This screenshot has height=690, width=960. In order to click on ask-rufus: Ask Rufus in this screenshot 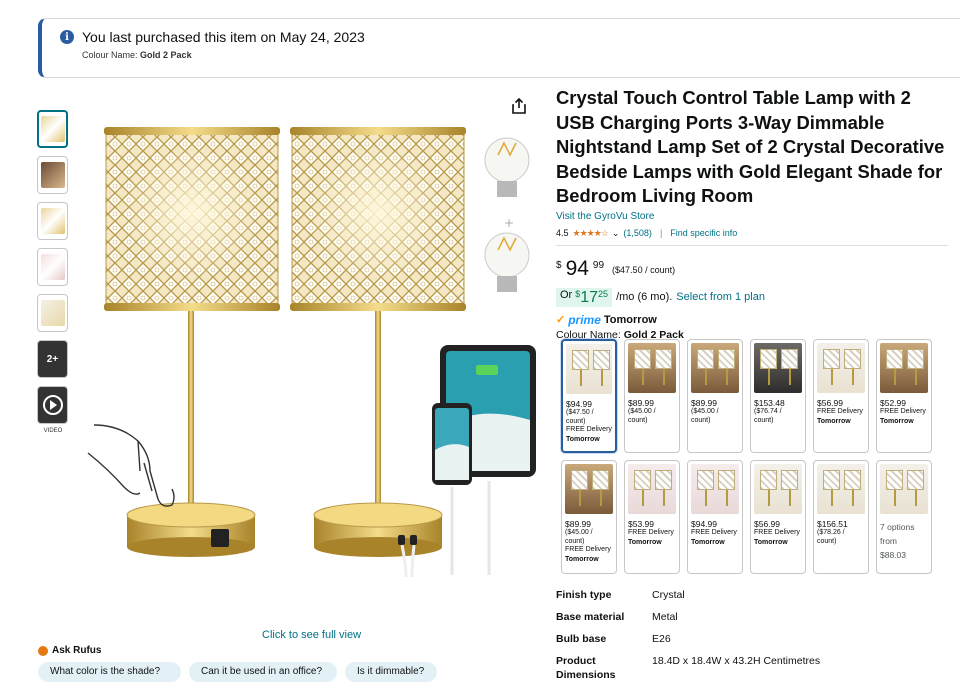, I will do `click(69, 650)`.